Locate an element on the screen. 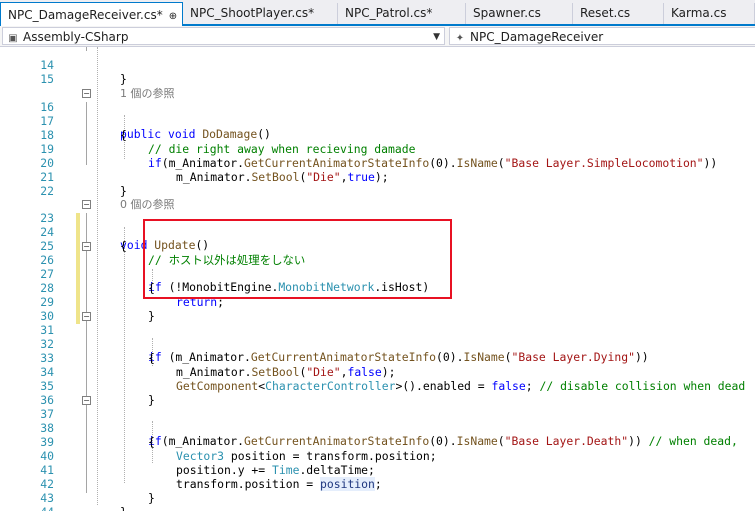  csharp-project-icon: ▣ is located at coordinates (13, 38).